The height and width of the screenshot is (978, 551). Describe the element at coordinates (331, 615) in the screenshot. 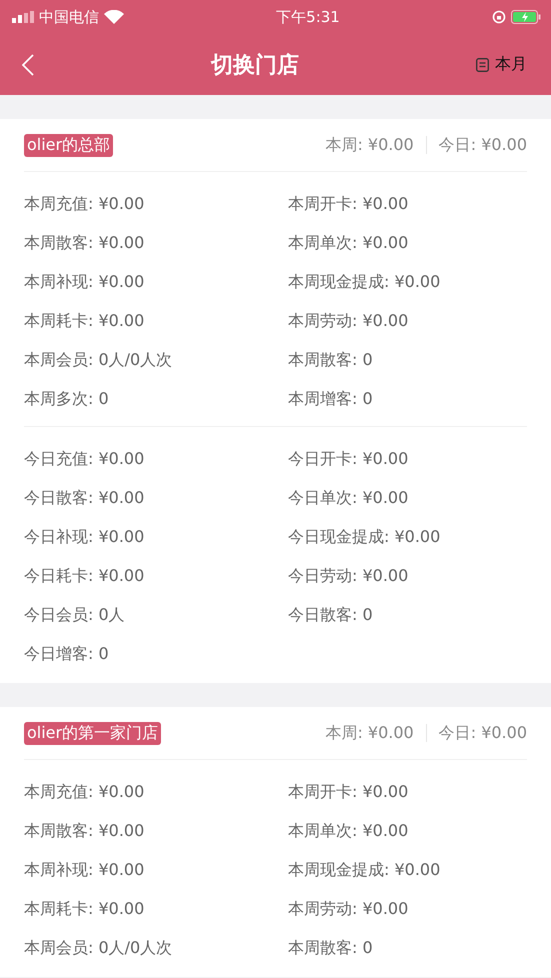

I see `stat-item: 今日散客: 0` at that location.